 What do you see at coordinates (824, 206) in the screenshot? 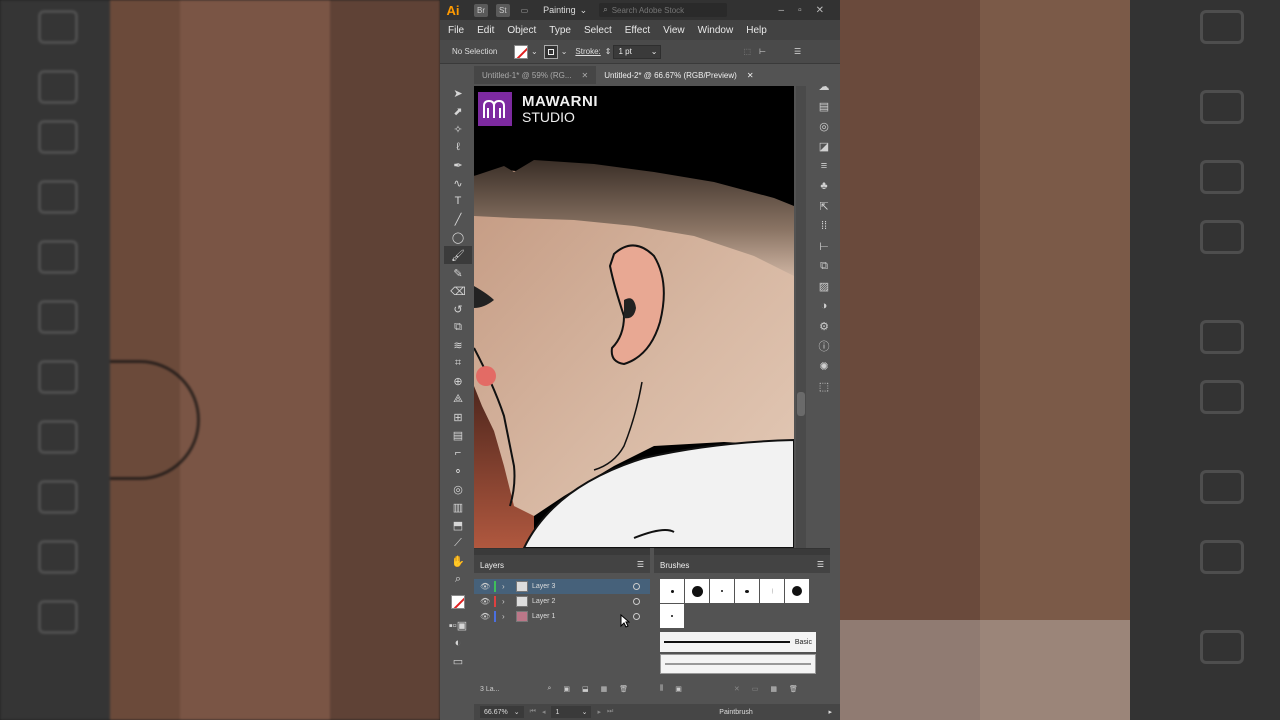
I see `export-icon: ⇱` at bounding box center [824, 206].